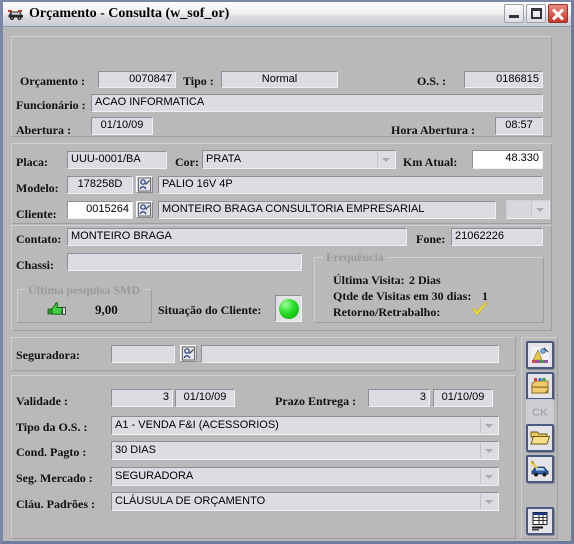  I want to click on car-icon, so click(16, 14).